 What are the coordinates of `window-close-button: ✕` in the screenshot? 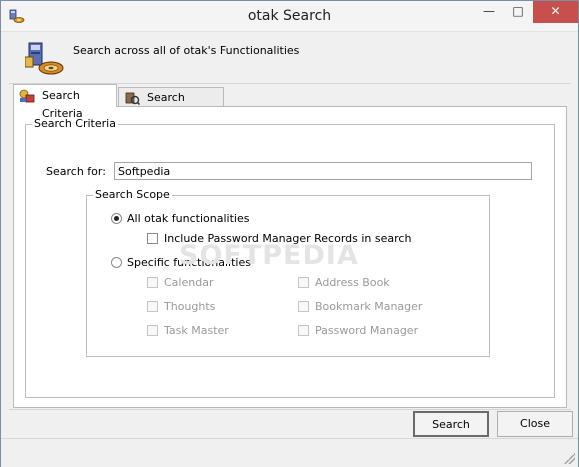 It's located at (555, 12).